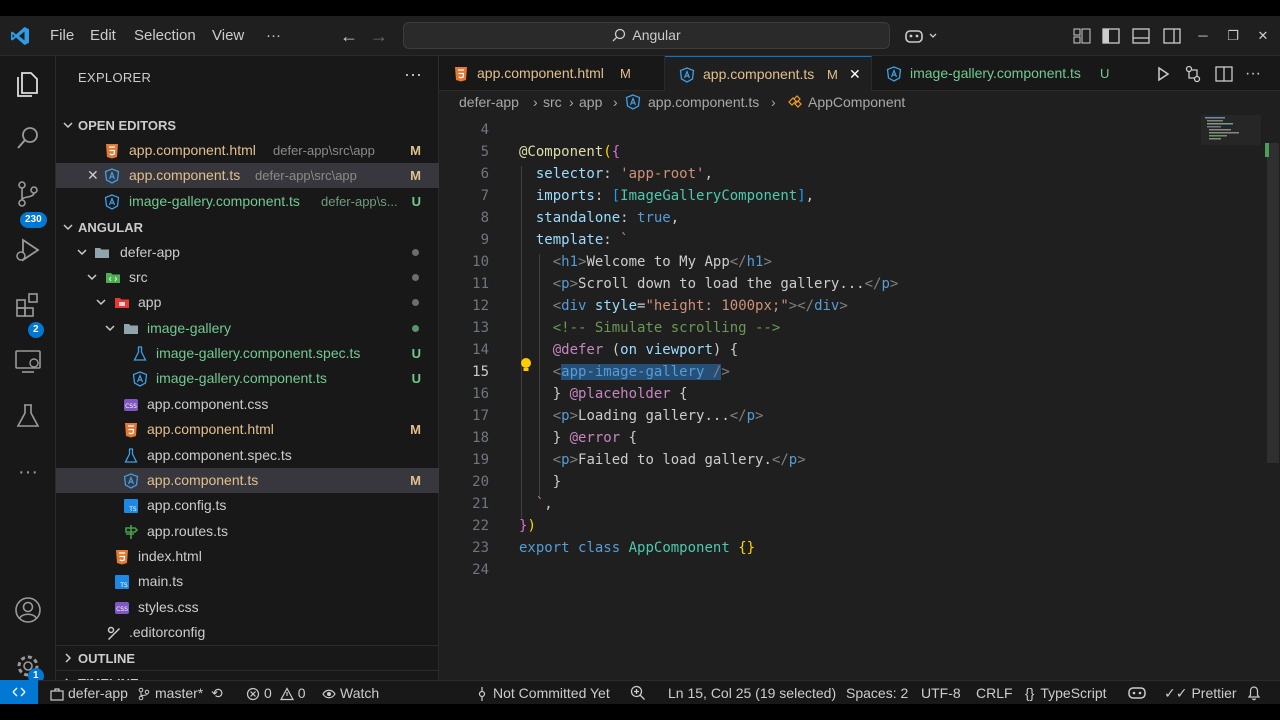 The height and width of the screenshot is (720, 1280). I want to click on explorer-icon, so click(28, 84).